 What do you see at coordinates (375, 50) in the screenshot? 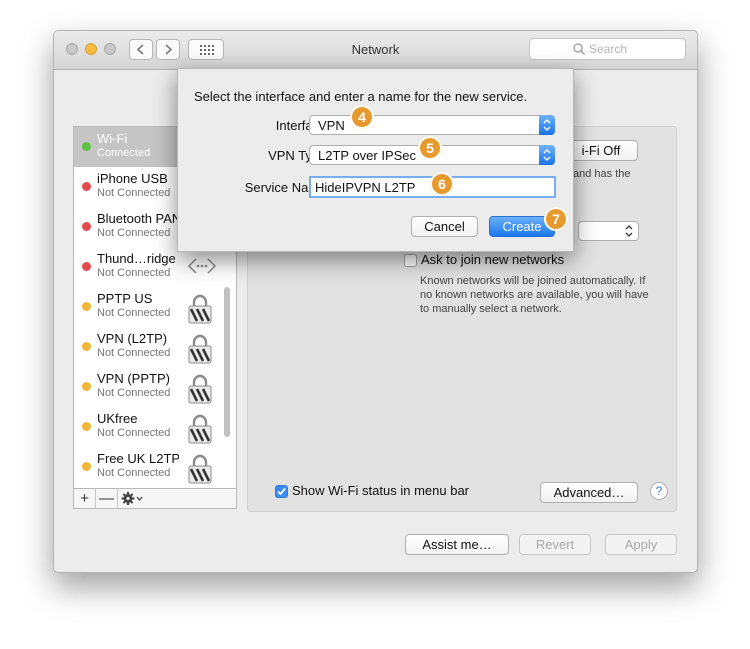
I see `title-bar: Network Search` at bounding box center [375, 50].